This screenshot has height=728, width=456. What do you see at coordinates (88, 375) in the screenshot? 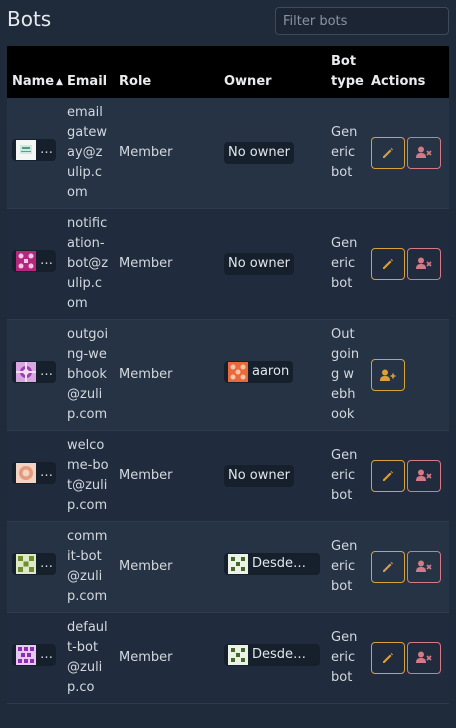
I see `bot-email: outgoing-webhook@zulip.com` at bounding box center [88, 375].